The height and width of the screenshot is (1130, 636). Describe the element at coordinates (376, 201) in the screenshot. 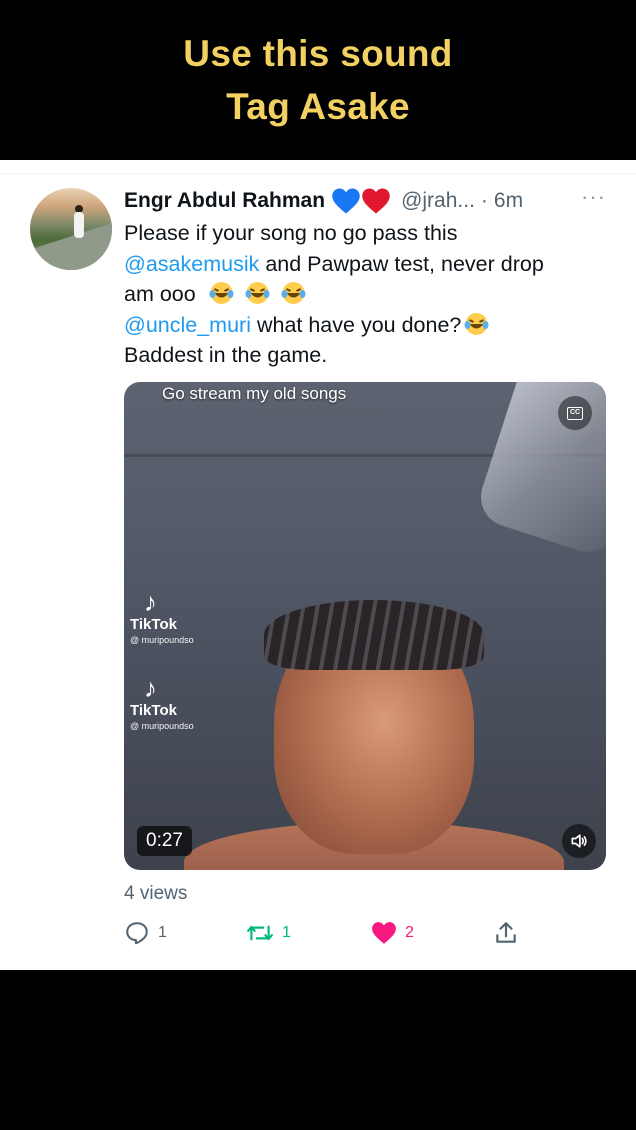

I see `red-heart-icon` at that location.